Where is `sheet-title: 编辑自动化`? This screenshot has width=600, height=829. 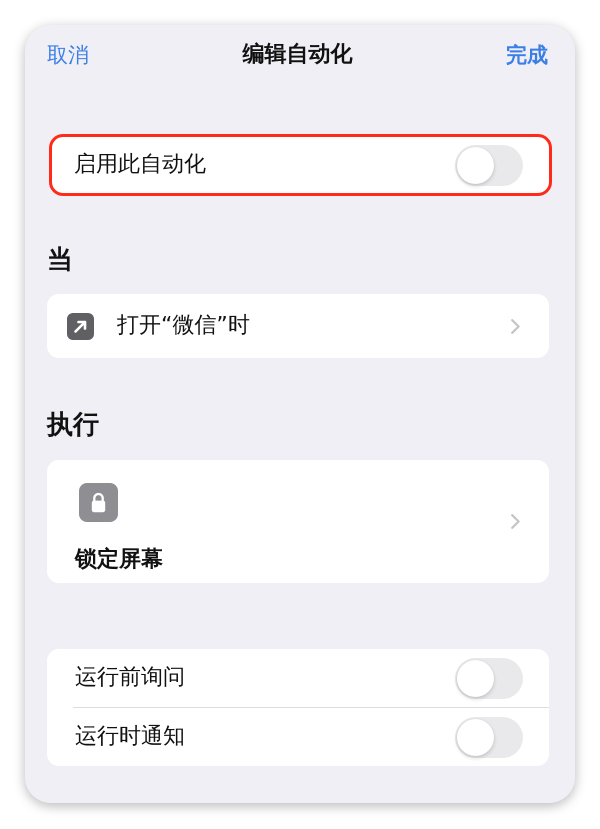 sheet-title: 编辑自动化 is located at coordinates (297, 55).